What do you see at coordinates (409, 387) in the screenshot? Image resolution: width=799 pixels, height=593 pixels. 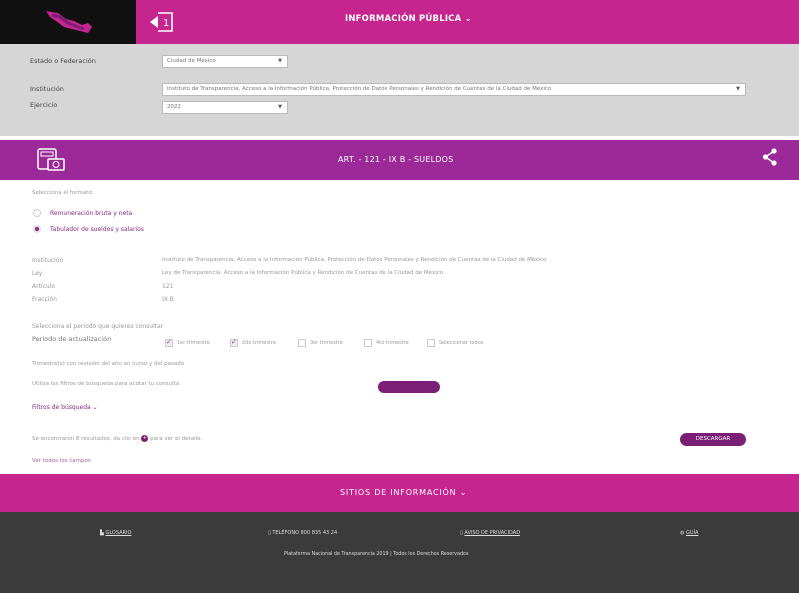 I see `consultar-button` at bounding box center [409, 387].